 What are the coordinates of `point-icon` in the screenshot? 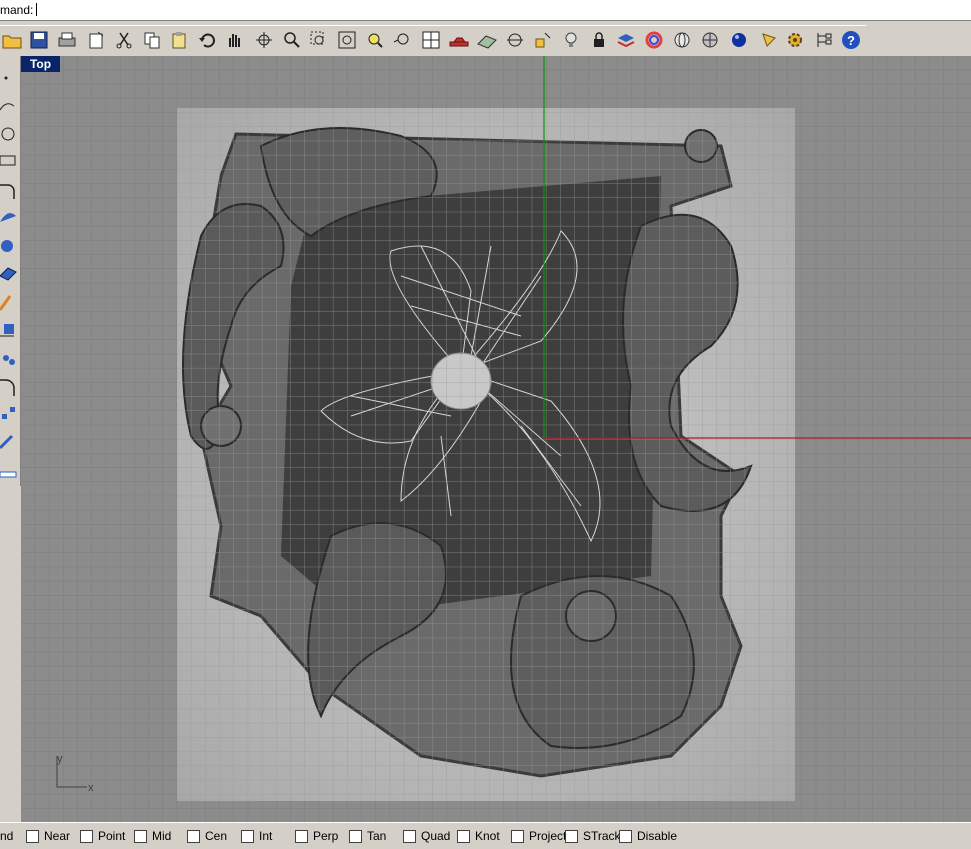 It's located at (9, 77).